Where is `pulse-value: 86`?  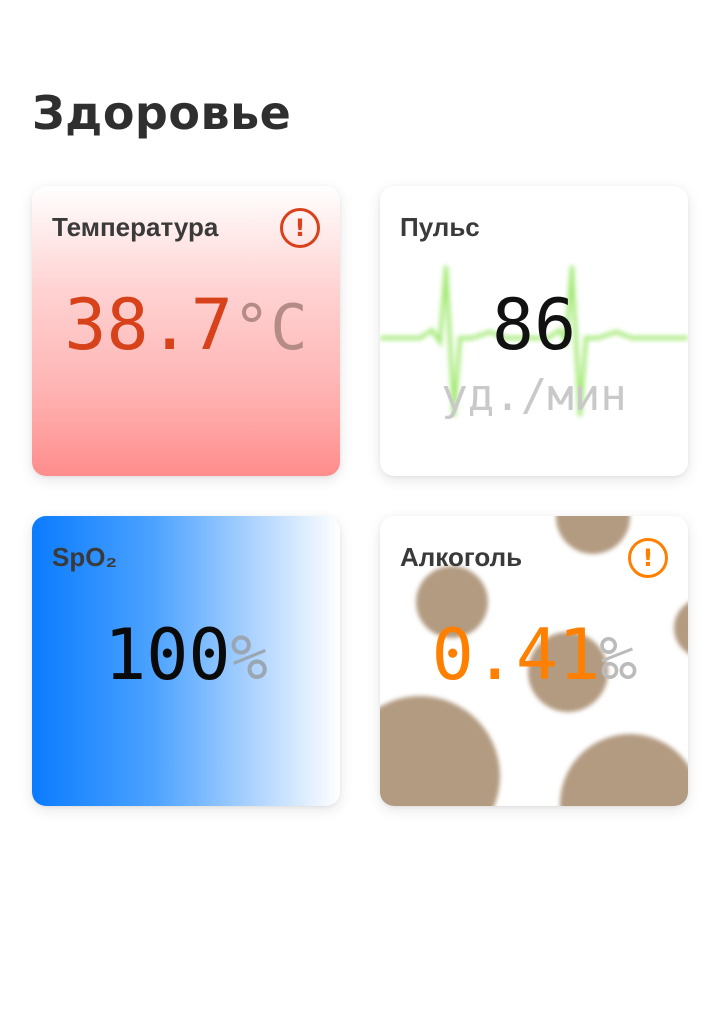 pulse-value: 86 is located at coordinates (534, 325).